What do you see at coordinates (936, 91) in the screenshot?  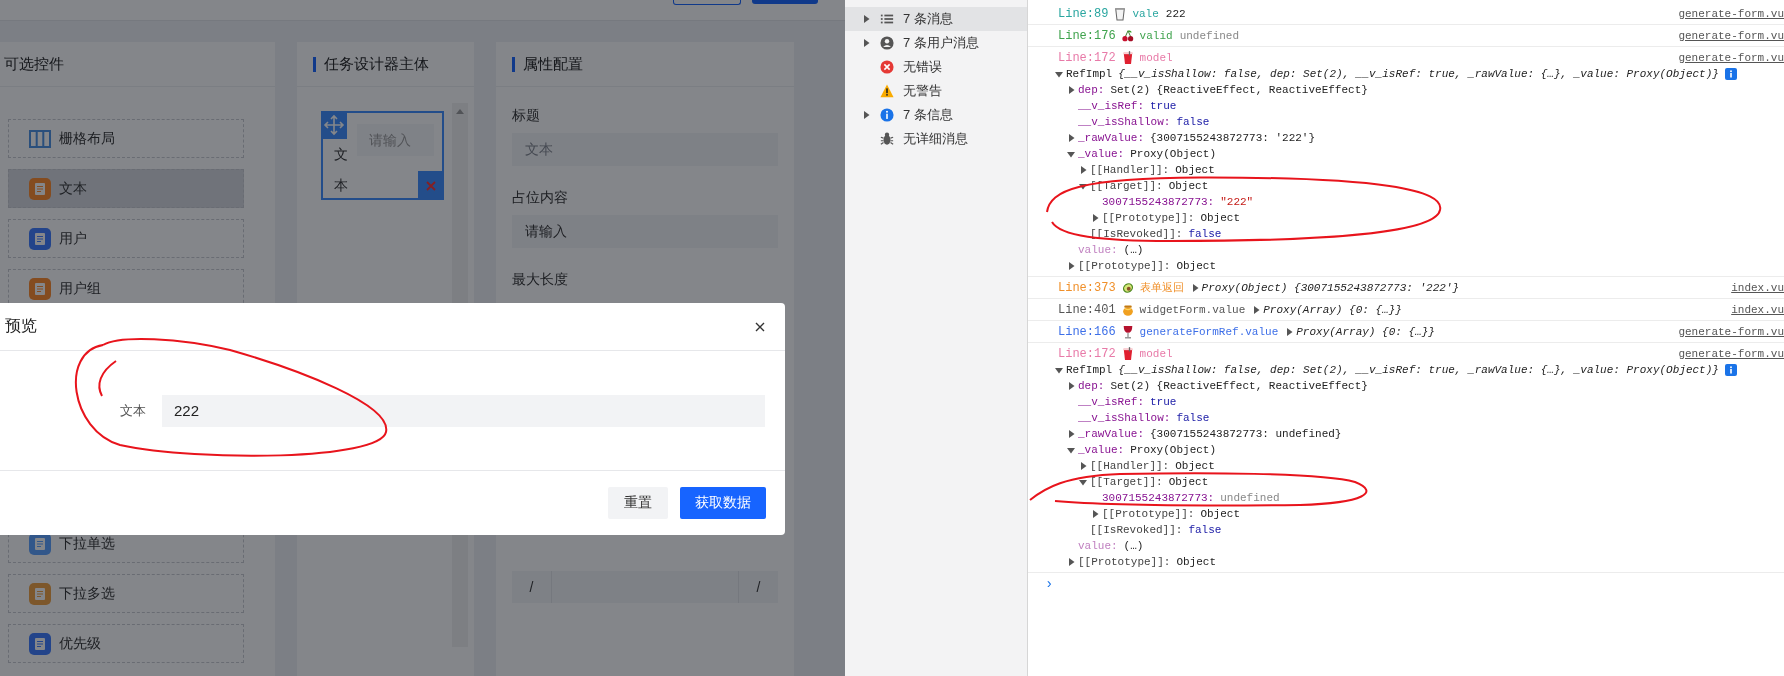 I see `message-filter-item: 无警告` at bounding box center [936, 91].